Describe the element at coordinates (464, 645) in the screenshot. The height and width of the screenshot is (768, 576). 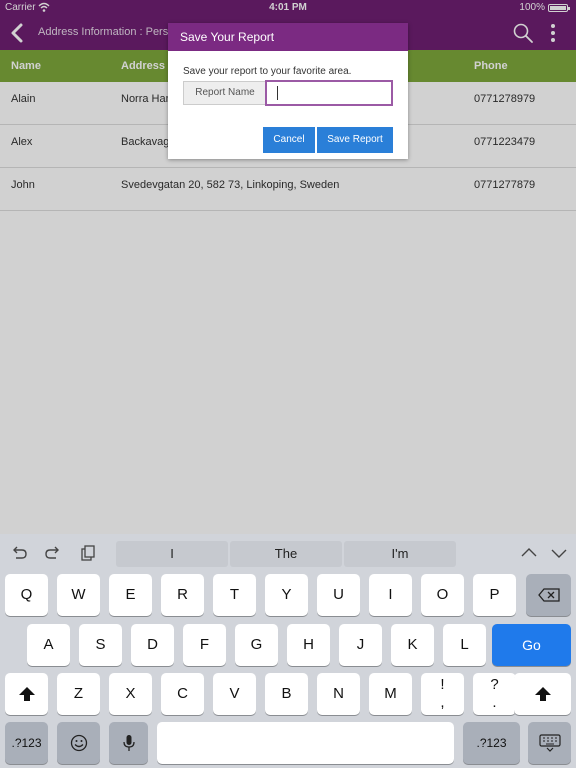
I see `key-l: L` at that location.